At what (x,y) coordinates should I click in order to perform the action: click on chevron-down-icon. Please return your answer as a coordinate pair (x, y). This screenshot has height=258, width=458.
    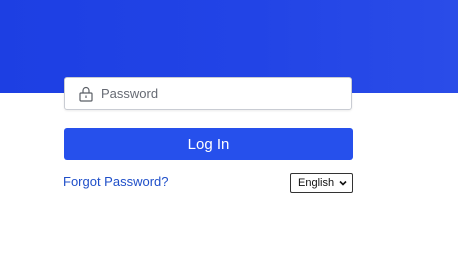
    Looking at the image, I should click on (343, 183).